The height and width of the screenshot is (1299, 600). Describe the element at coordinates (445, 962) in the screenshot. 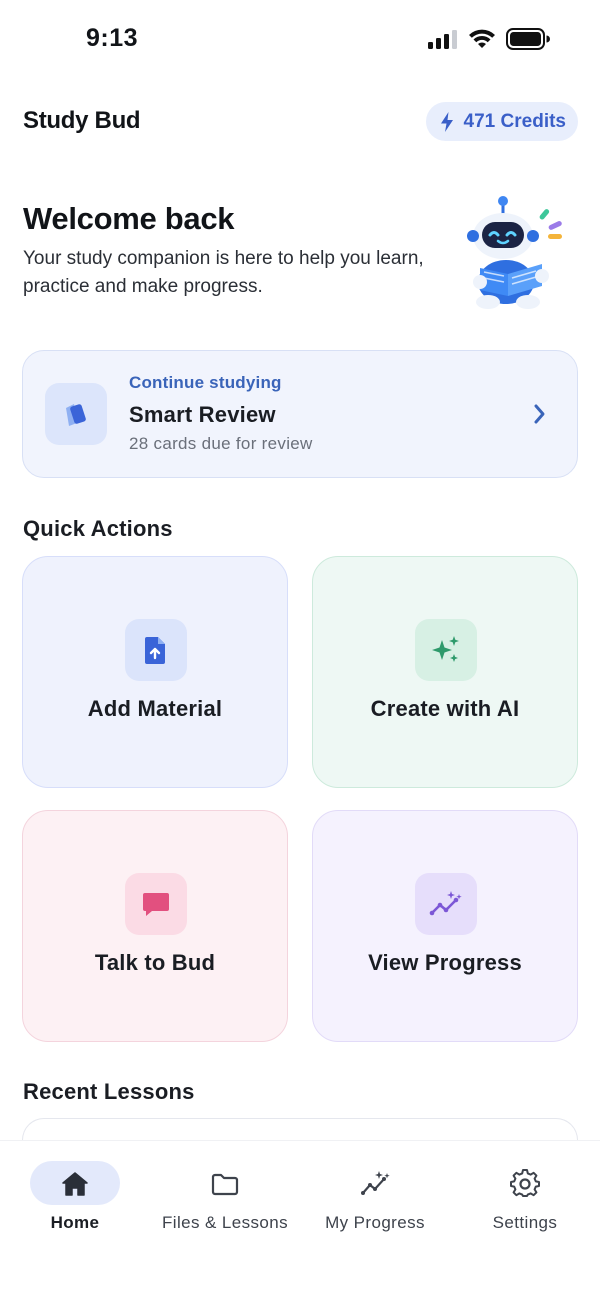

I see `view-progress-label: View Progress` at that location.